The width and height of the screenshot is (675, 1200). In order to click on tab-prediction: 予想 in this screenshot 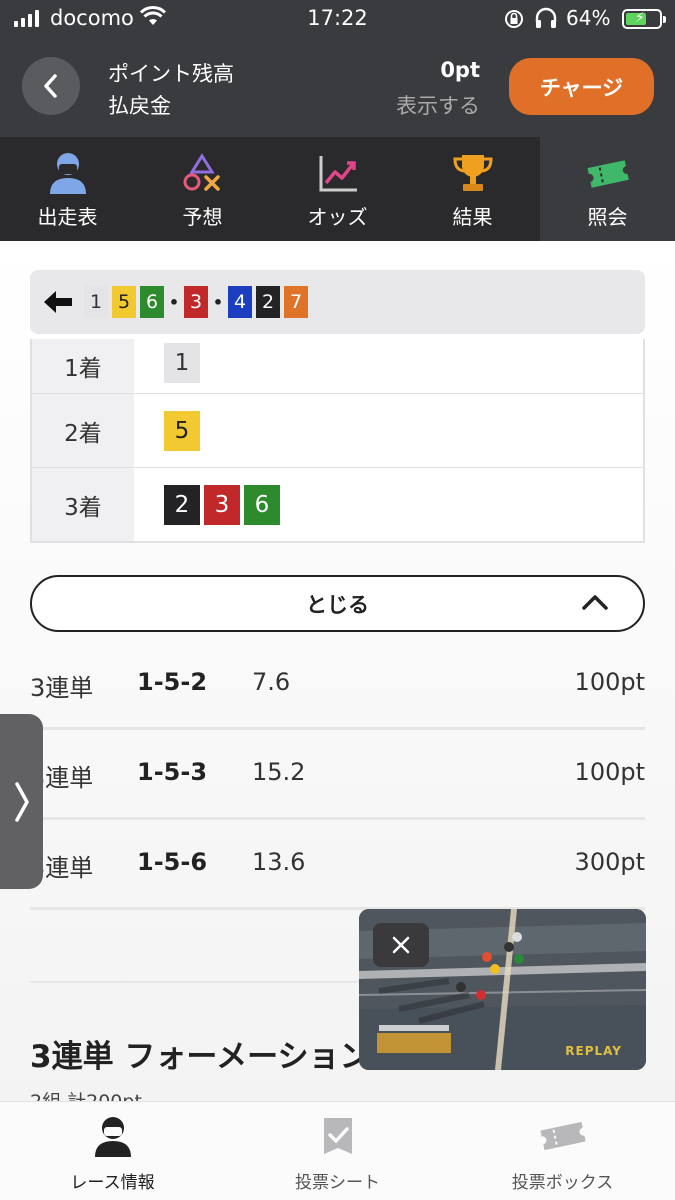, I will do `click(202, 189)`.